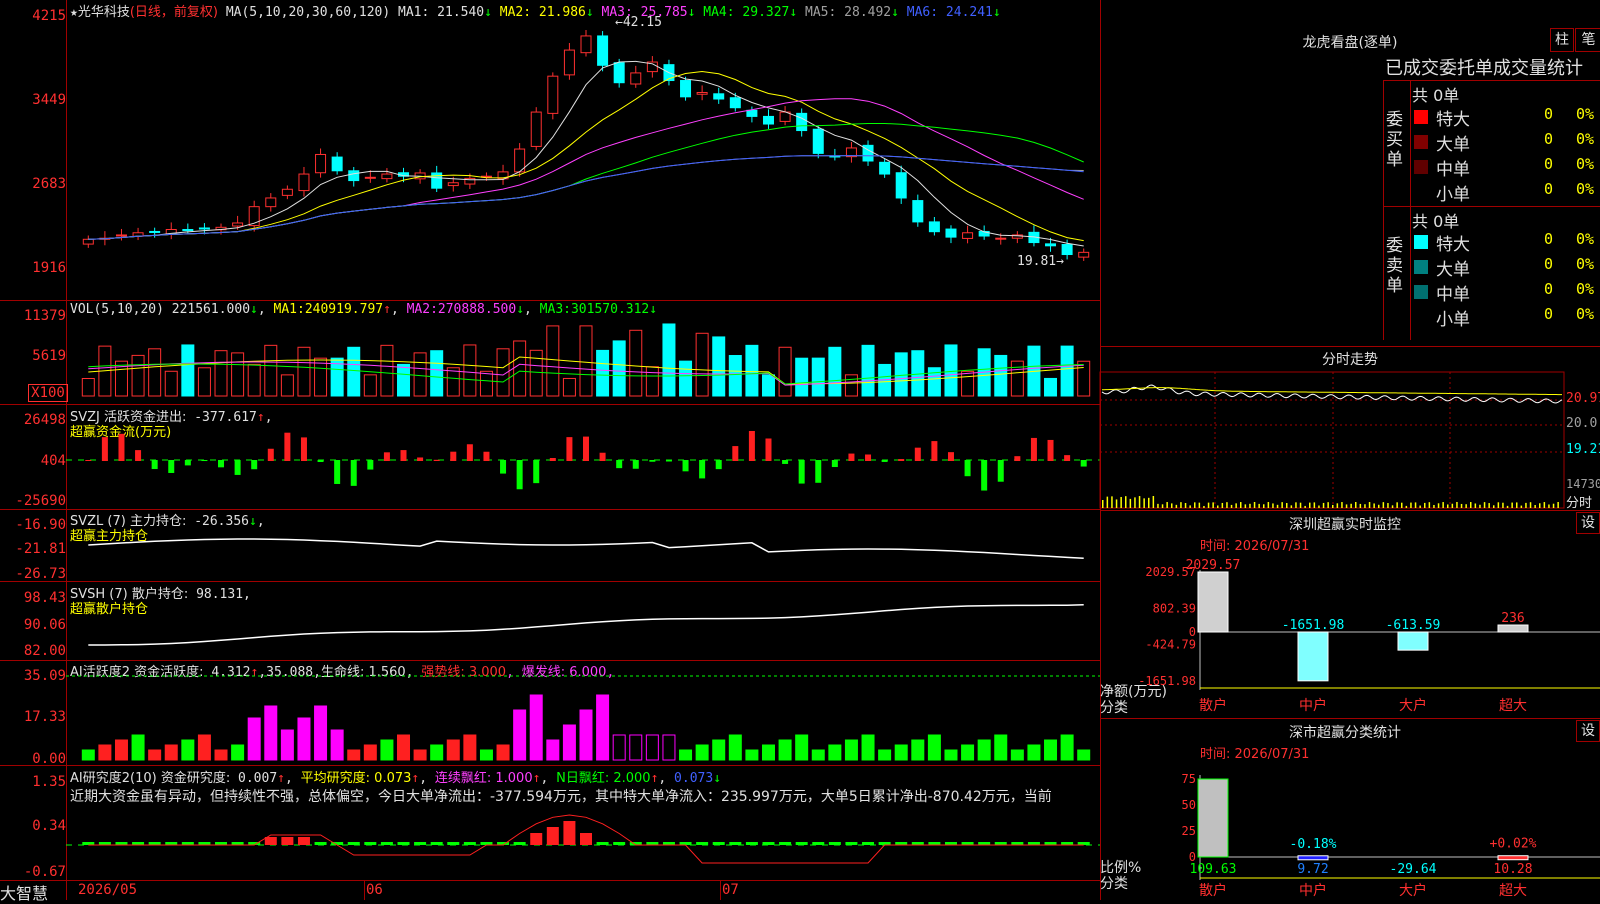  What do you see at coordinates (1583, 484) in the screenshot?
I see `intraday-ytick-3: 14730` at bounding box center [1583, 484].